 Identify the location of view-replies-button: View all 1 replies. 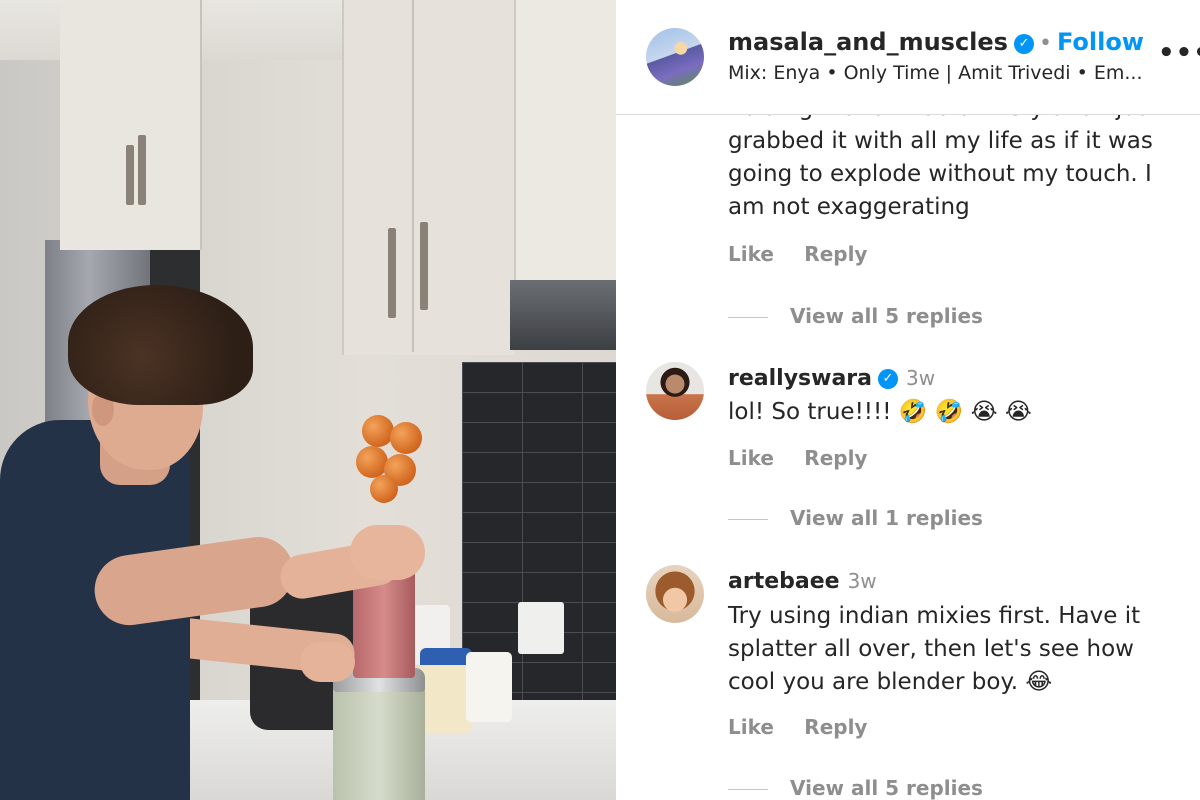
(855, 521).